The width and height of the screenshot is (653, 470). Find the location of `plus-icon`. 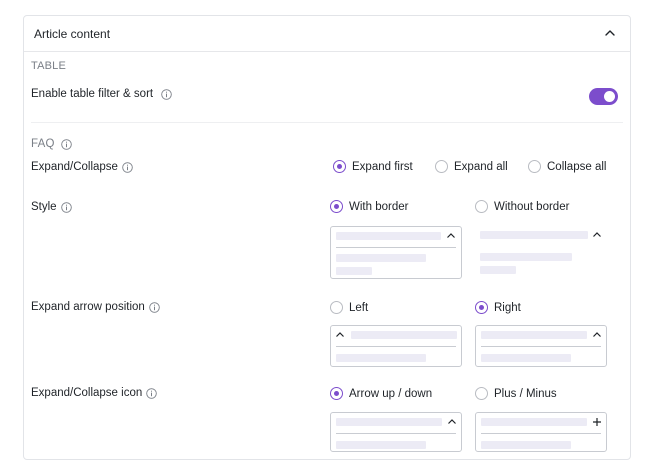

plus-icon is located at coordinates (597, 422).